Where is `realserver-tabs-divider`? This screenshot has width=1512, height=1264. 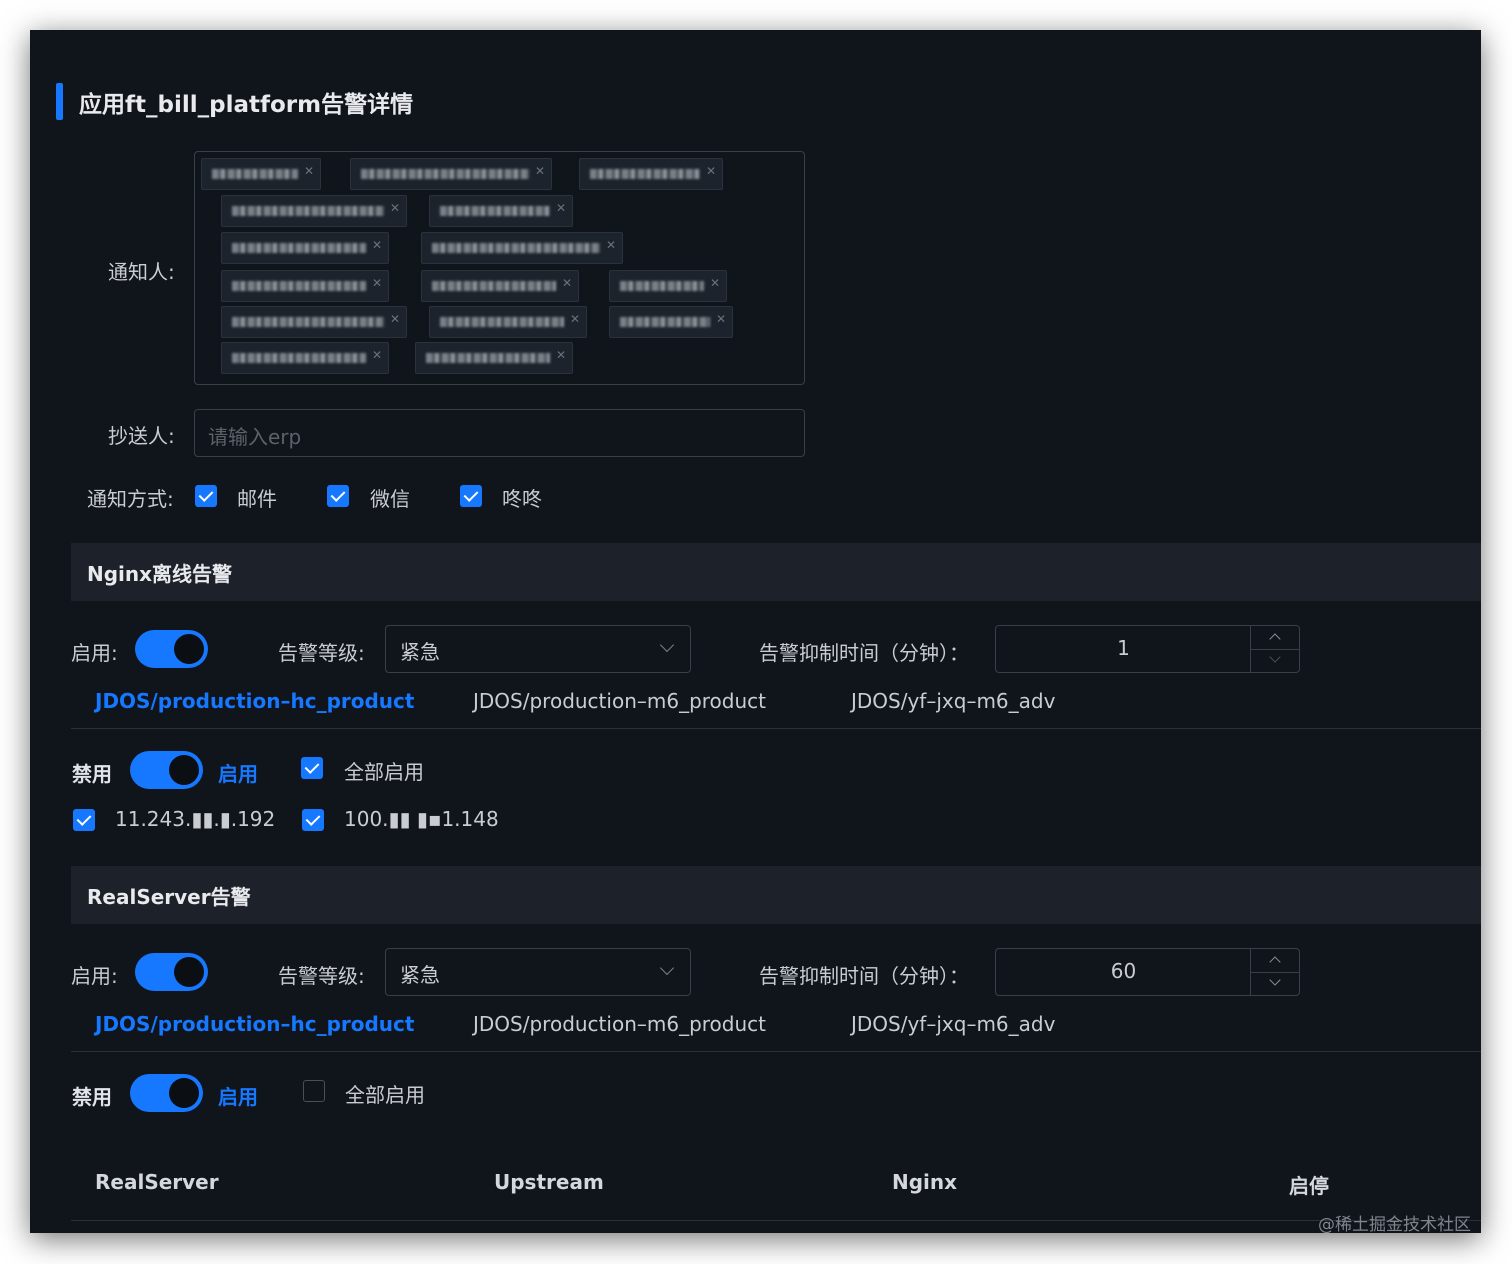 realserver-tabs-divider is located at coordinates (776, 1051).